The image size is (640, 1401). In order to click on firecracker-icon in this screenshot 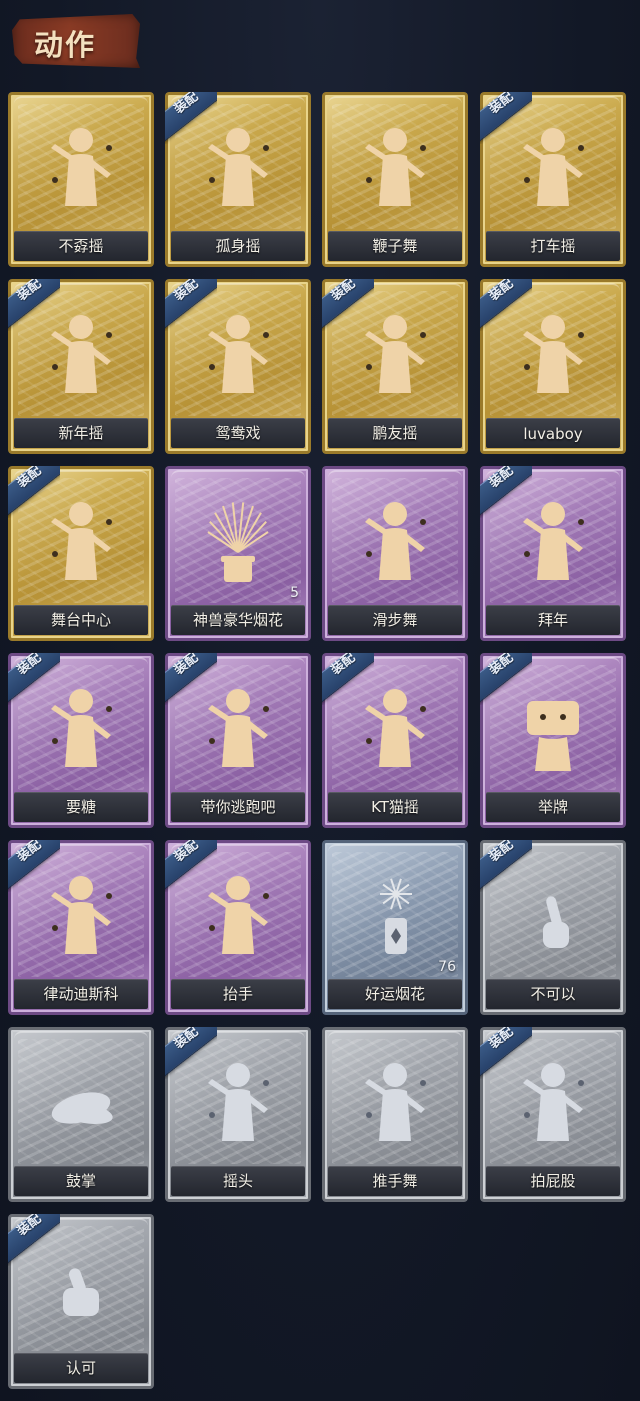, I will do `click(395, 916)`.